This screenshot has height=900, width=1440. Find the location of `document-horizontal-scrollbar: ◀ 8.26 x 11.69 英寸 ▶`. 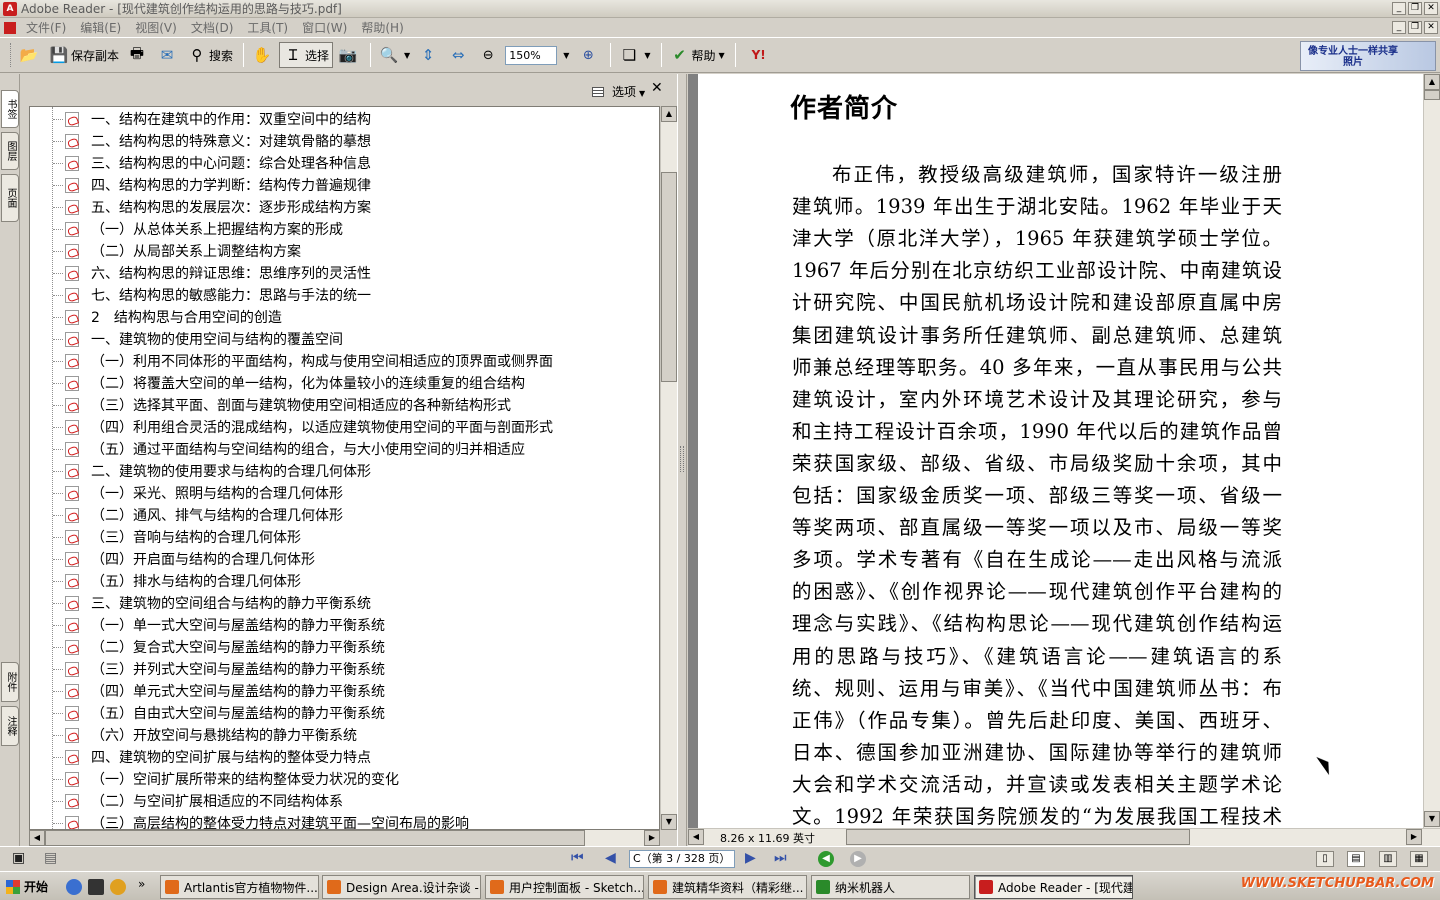

document-horizontal-scrollbar: ◀ 8.26 x 11.69 英寸 ▶ is located at coordinates (1064, 837).